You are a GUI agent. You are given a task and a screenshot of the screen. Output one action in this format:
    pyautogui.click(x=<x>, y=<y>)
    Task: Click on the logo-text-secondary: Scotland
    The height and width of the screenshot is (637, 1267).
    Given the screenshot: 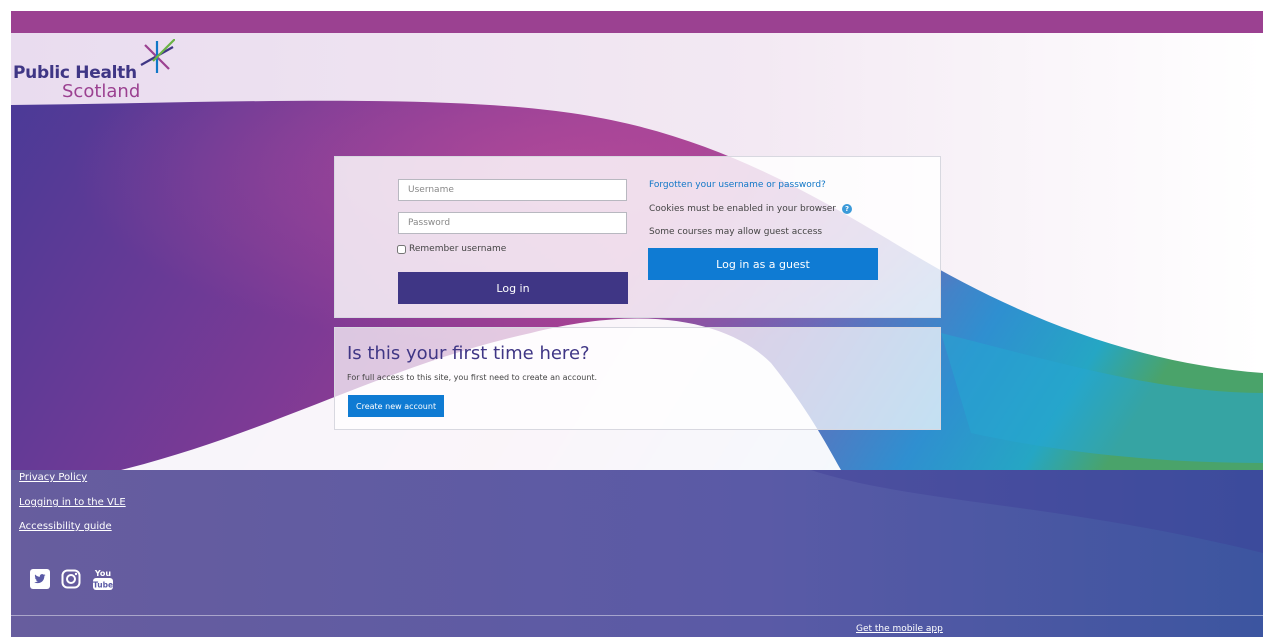 What is the action you would take?
    pyautogui.click(x=101, y=91)
    